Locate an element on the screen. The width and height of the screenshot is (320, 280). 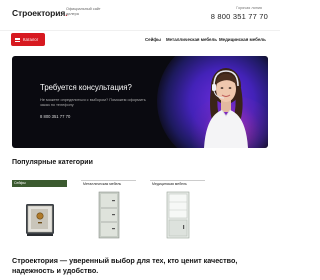
category-card-safes: Сейфы is located at coordinates (39, 212).